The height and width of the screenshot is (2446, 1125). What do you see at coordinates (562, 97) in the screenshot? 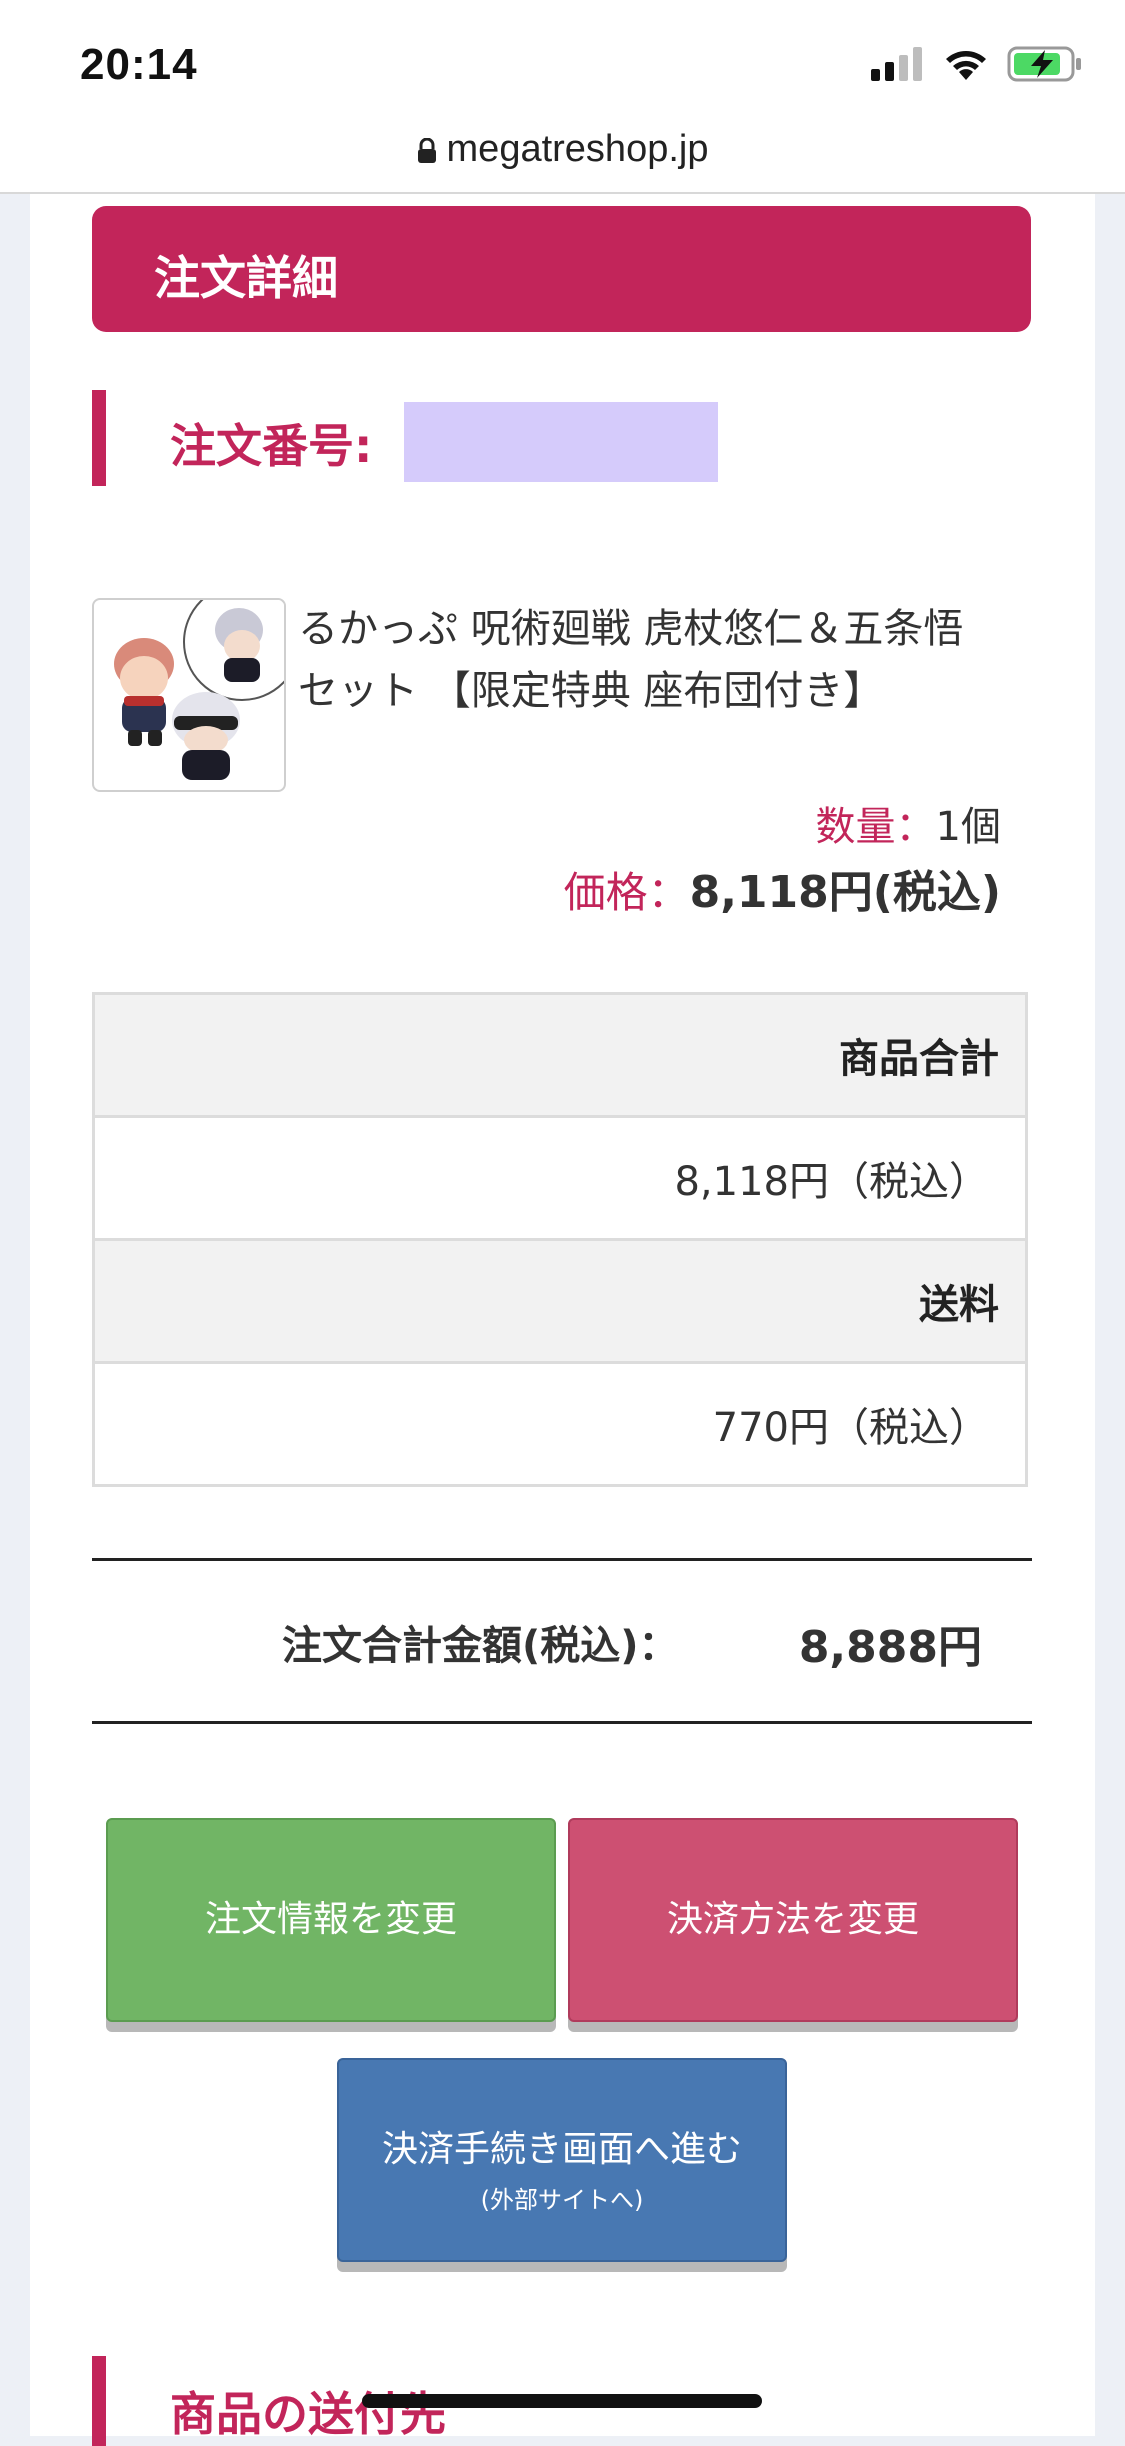
I see `status-bar: 20:14 megatreshop.jp` at bounding box center [562, 97].